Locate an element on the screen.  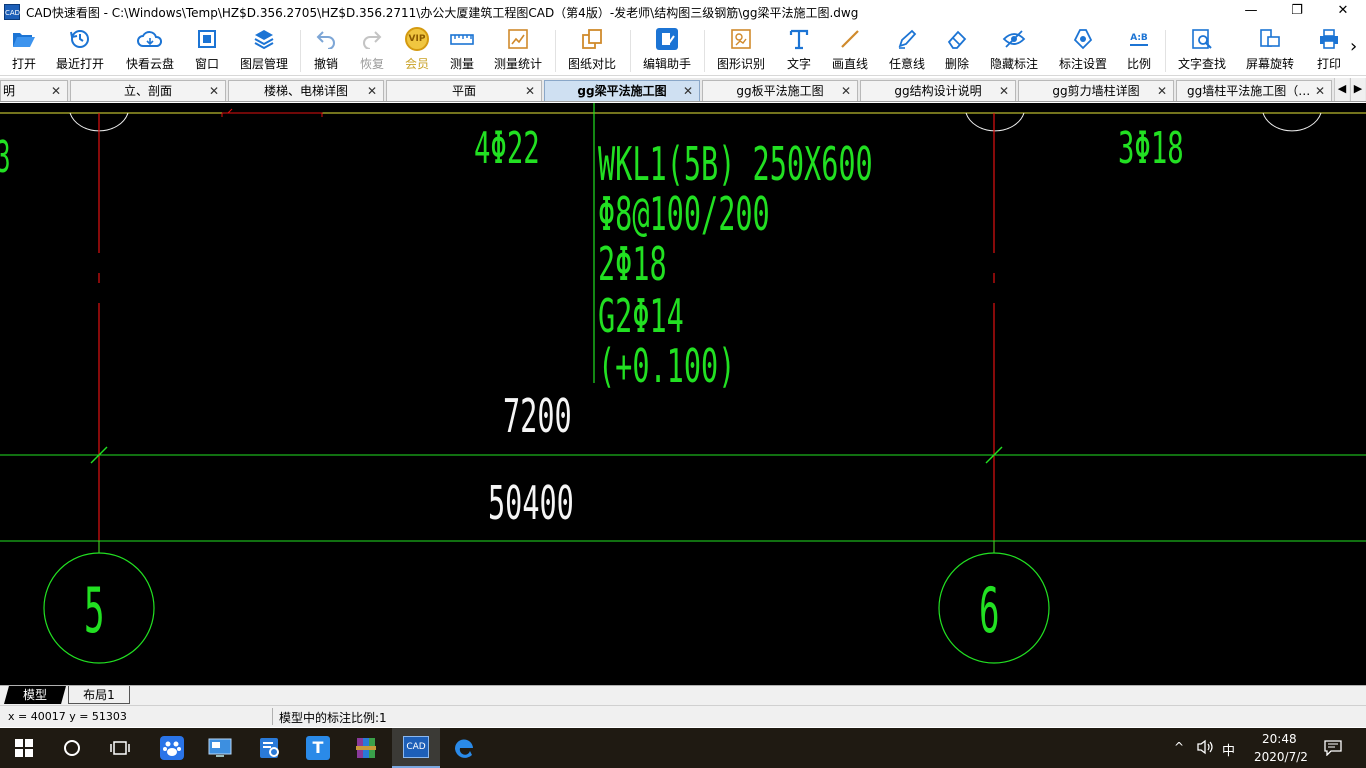
clock-time: 20:48 is located at coordinates (1279, 739).